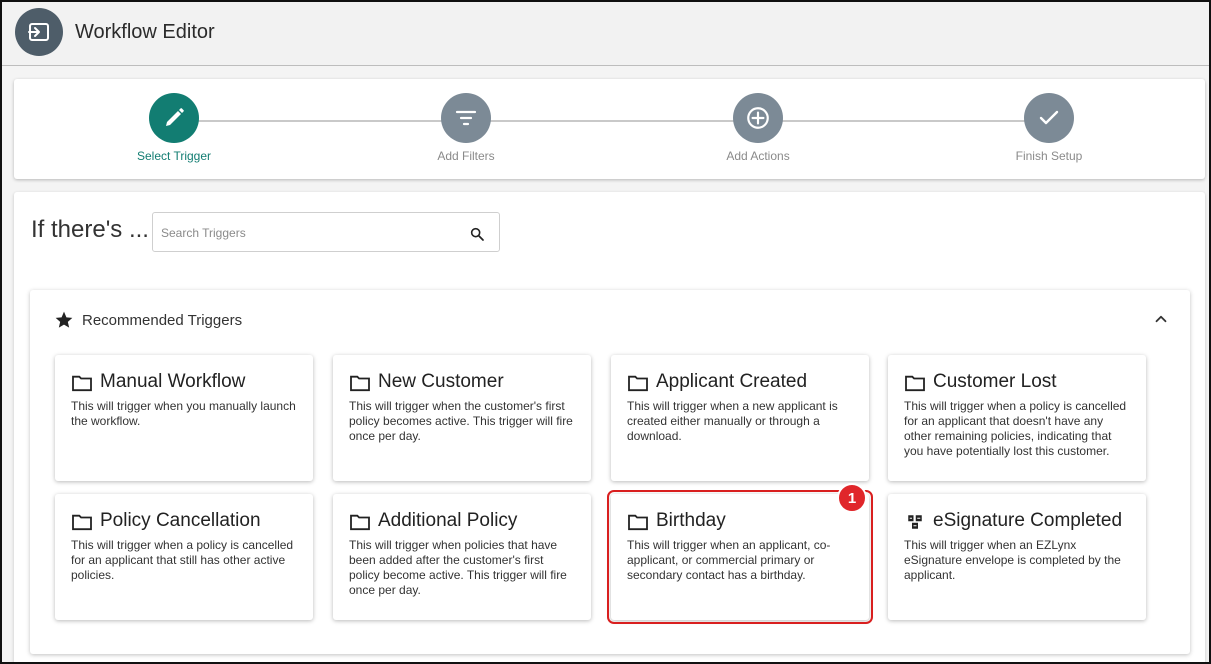 The height and width of the screenshot is (664, 1211). I want to click on chevron-up-icon, so click(1161, 319).